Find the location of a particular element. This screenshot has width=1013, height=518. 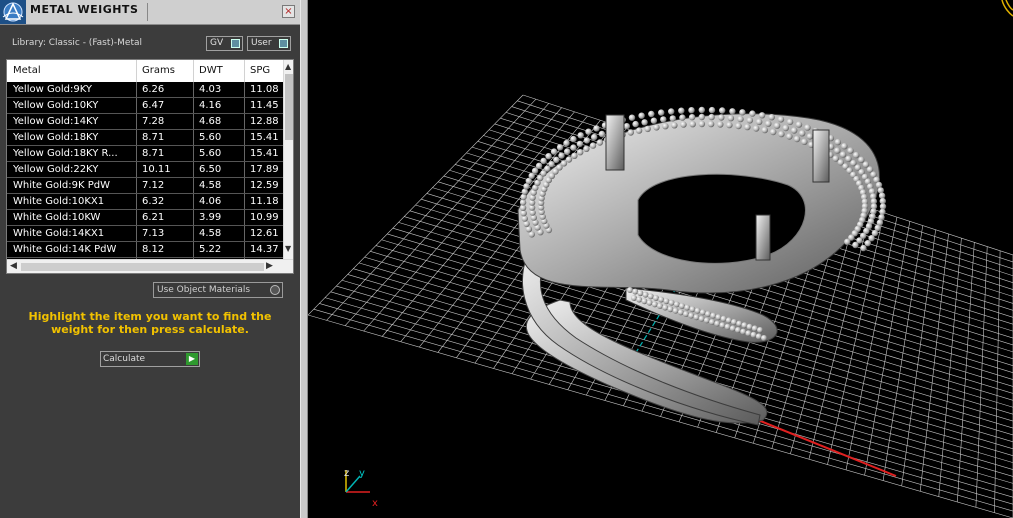

grams-cell: 6.47 is located at coordinates (153, 105).